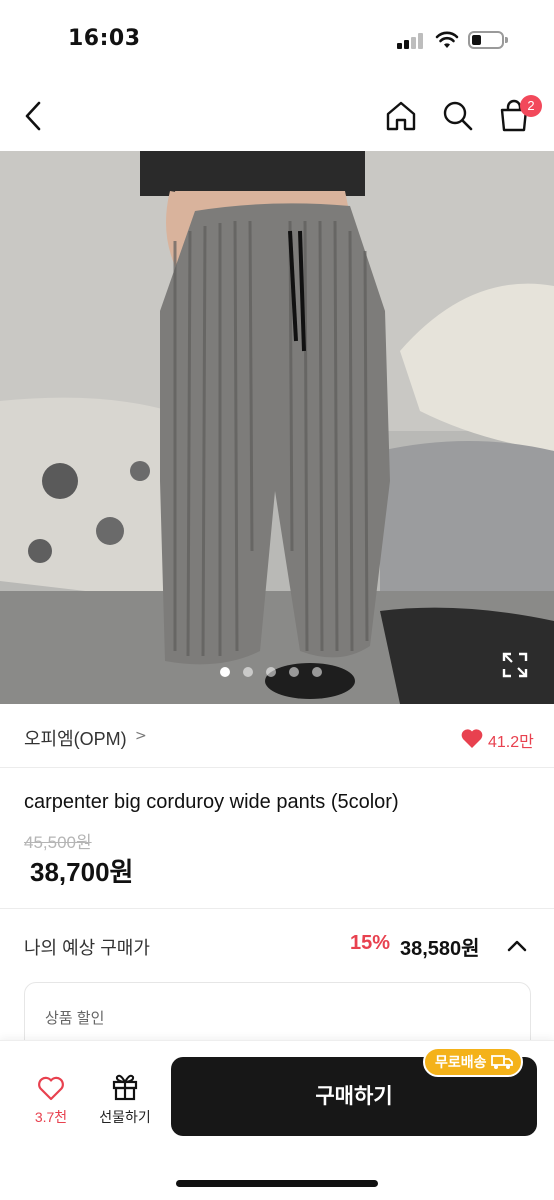  What do you see at coordinates (517, 946) in the screenshot?
I see `chevron-up-icon` at bounding box center [517, 946].